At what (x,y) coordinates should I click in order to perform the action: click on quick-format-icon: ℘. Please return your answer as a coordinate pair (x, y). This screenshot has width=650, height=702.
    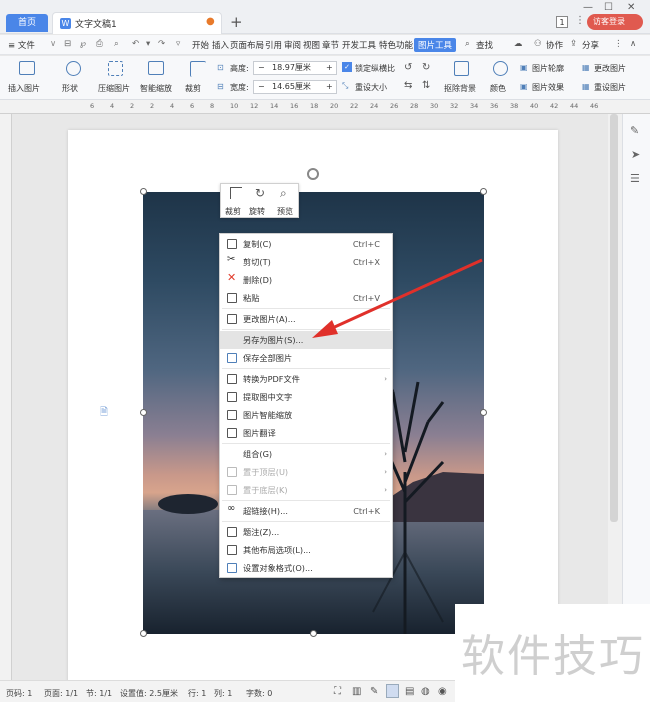
    Looking at the image, I should click on (83, 44).